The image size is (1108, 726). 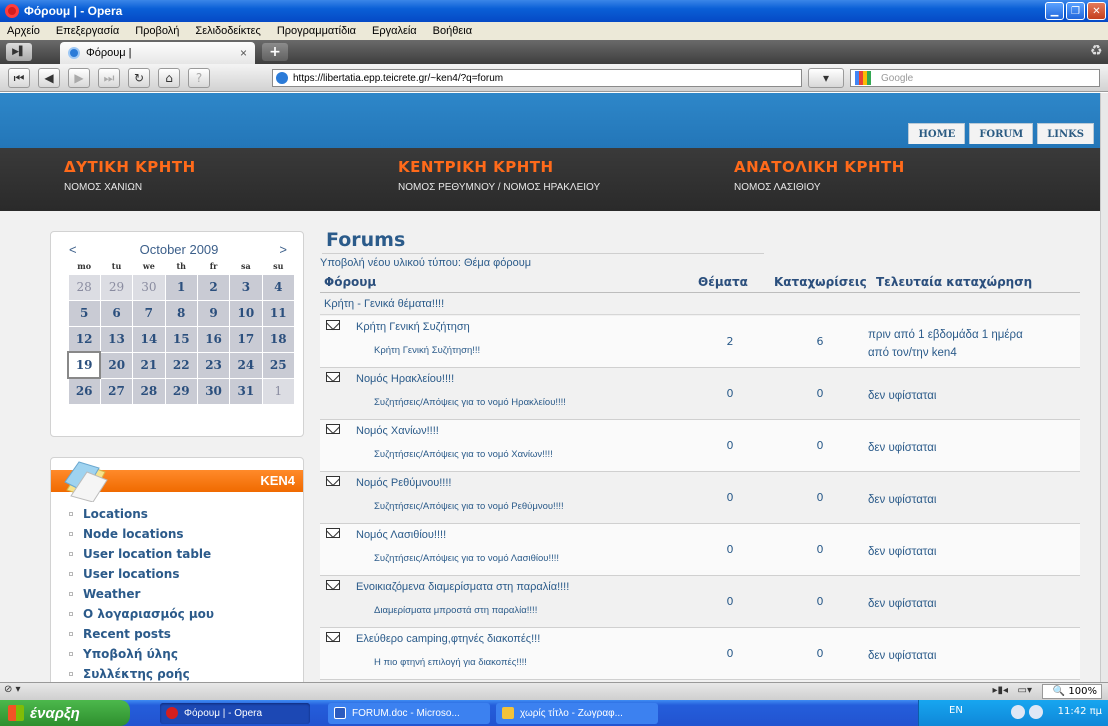 I want to click on forum-name-link: Νομός Ρεθύμνου!!!!, so click(x=403, y=483).